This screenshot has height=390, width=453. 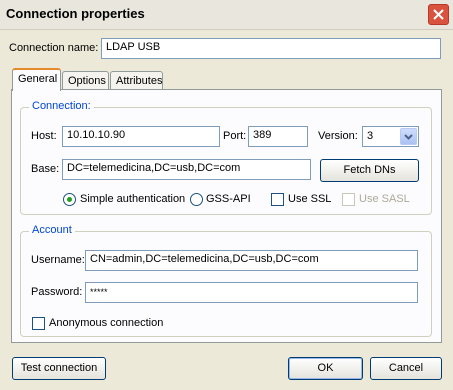 I want to click on username-label: Username:, so click(x=58, y=260).